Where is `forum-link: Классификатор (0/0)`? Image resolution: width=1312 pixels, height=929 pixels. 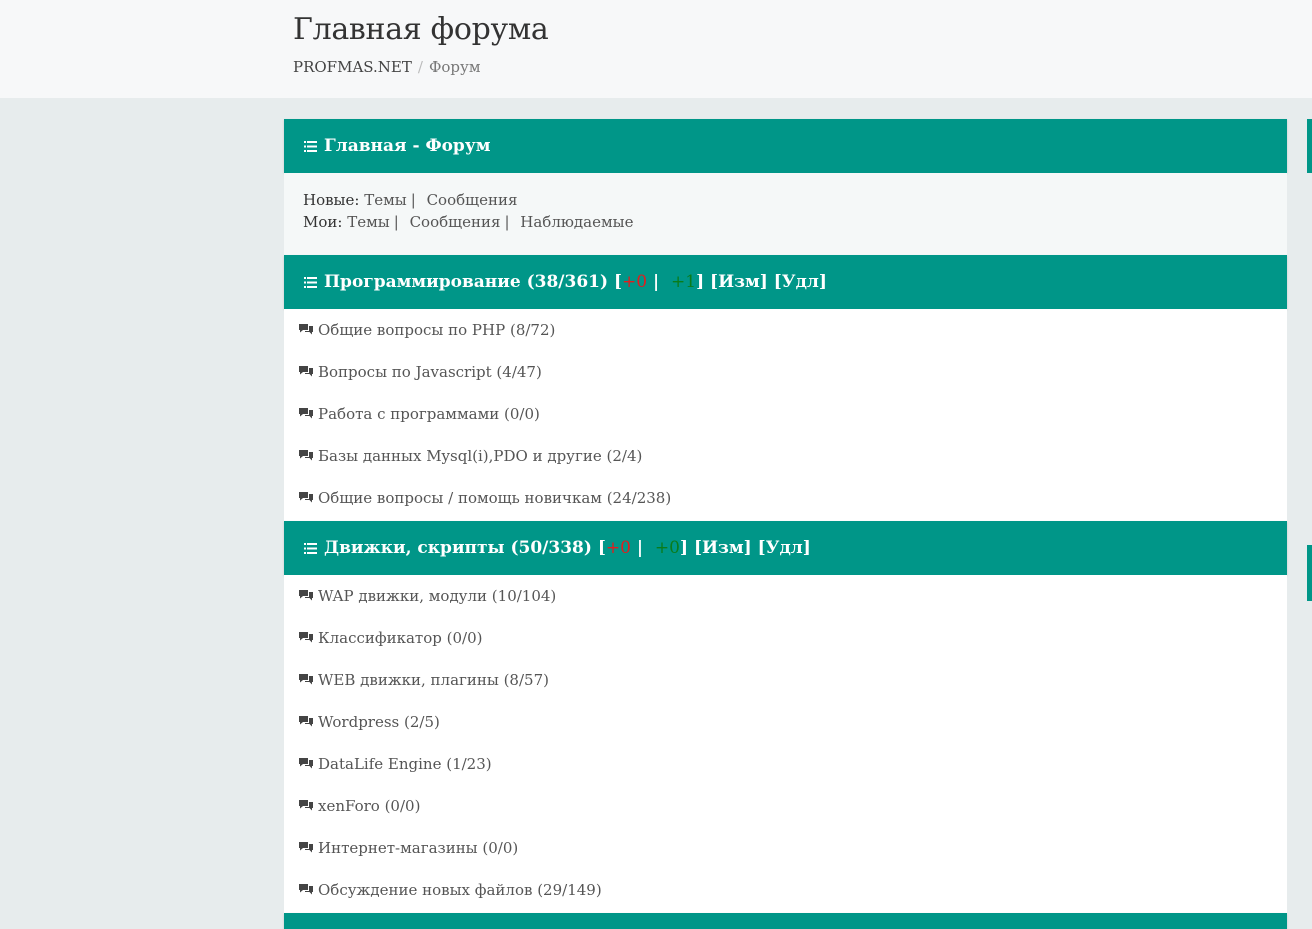 forum-link: Классификатор (0/0) is located at coordinates (390, 638).